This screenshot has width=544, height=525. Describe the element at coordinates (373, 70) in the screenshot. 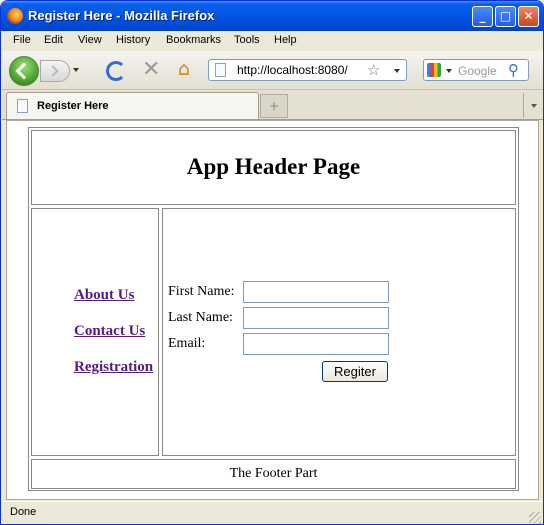

I see `bookmark-star-icon: ☆` at that location.